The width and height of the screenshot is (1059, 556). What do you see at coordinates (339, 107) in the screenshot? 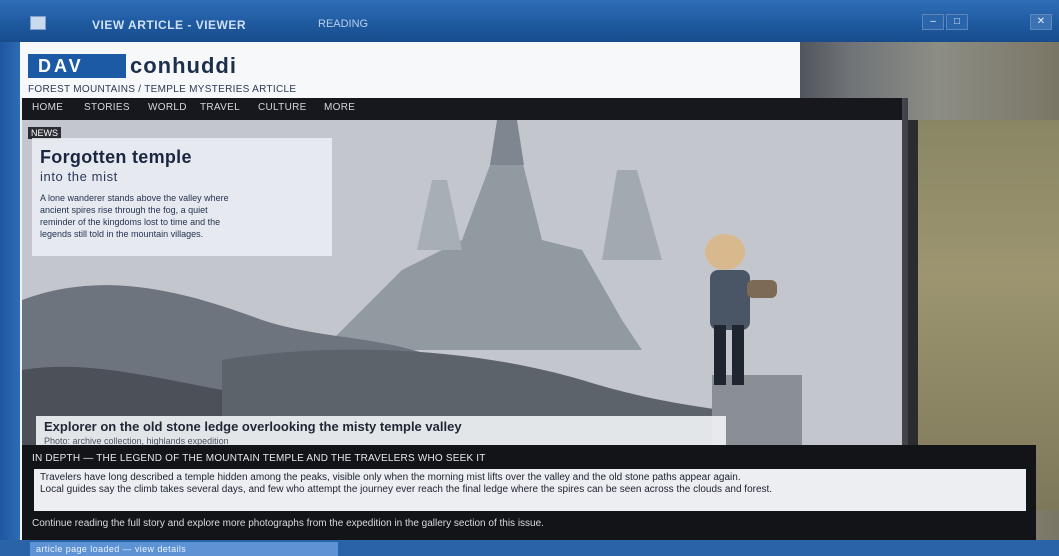
I see `nav-item-more: MORE` at bounding box center [339, 107].